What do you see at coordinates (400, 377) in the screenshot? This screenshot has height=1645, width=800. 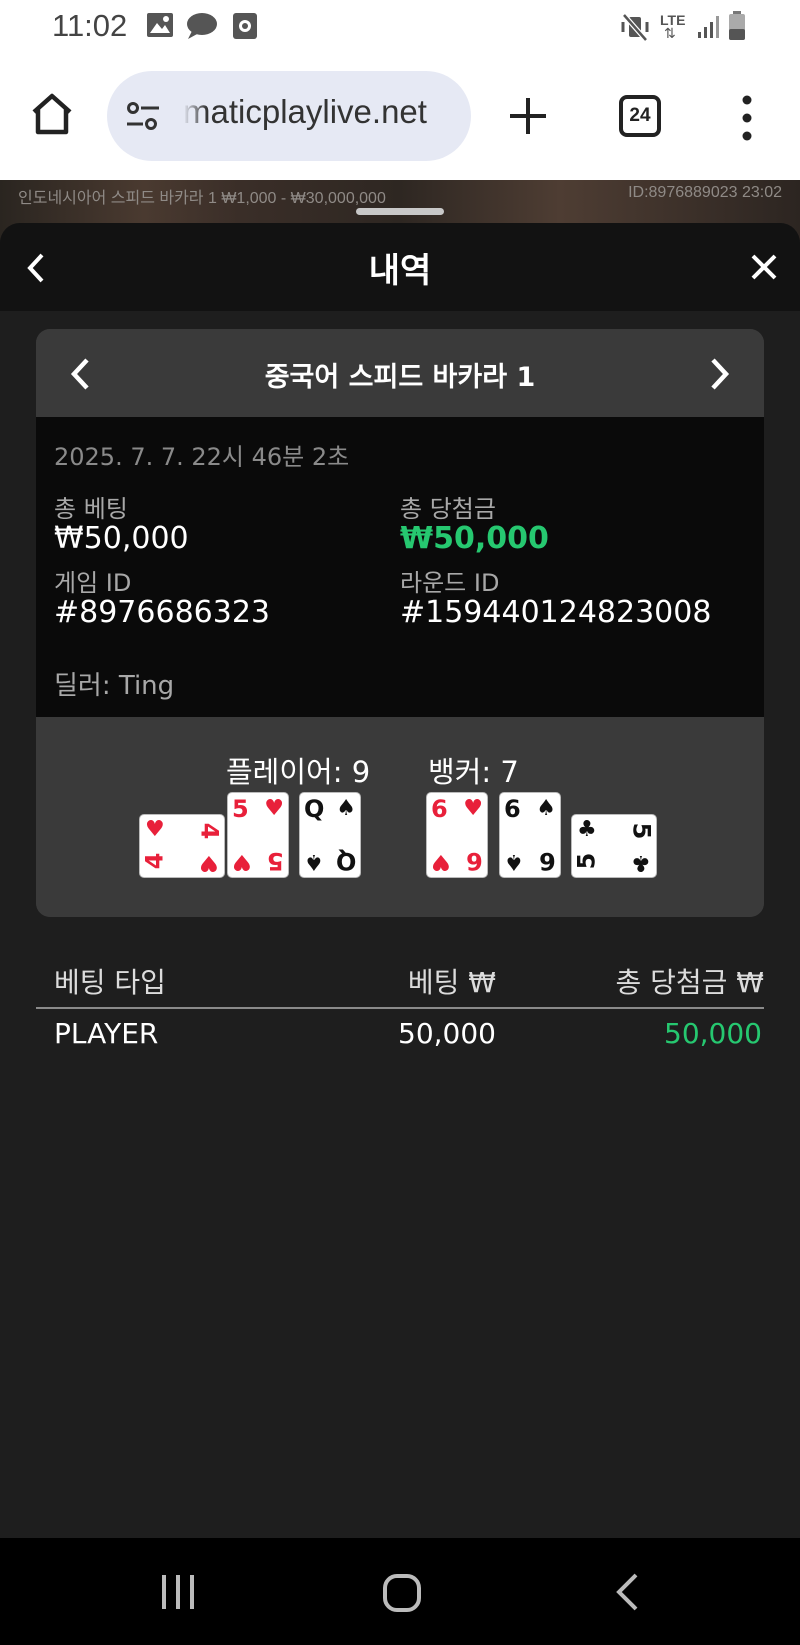 I see `round-title: 중국어 스피드 바카라 1` at bounding box center [400, 377].